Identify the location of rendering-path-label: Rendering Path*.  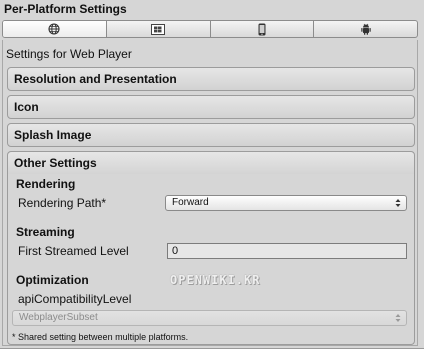
(62, 203).